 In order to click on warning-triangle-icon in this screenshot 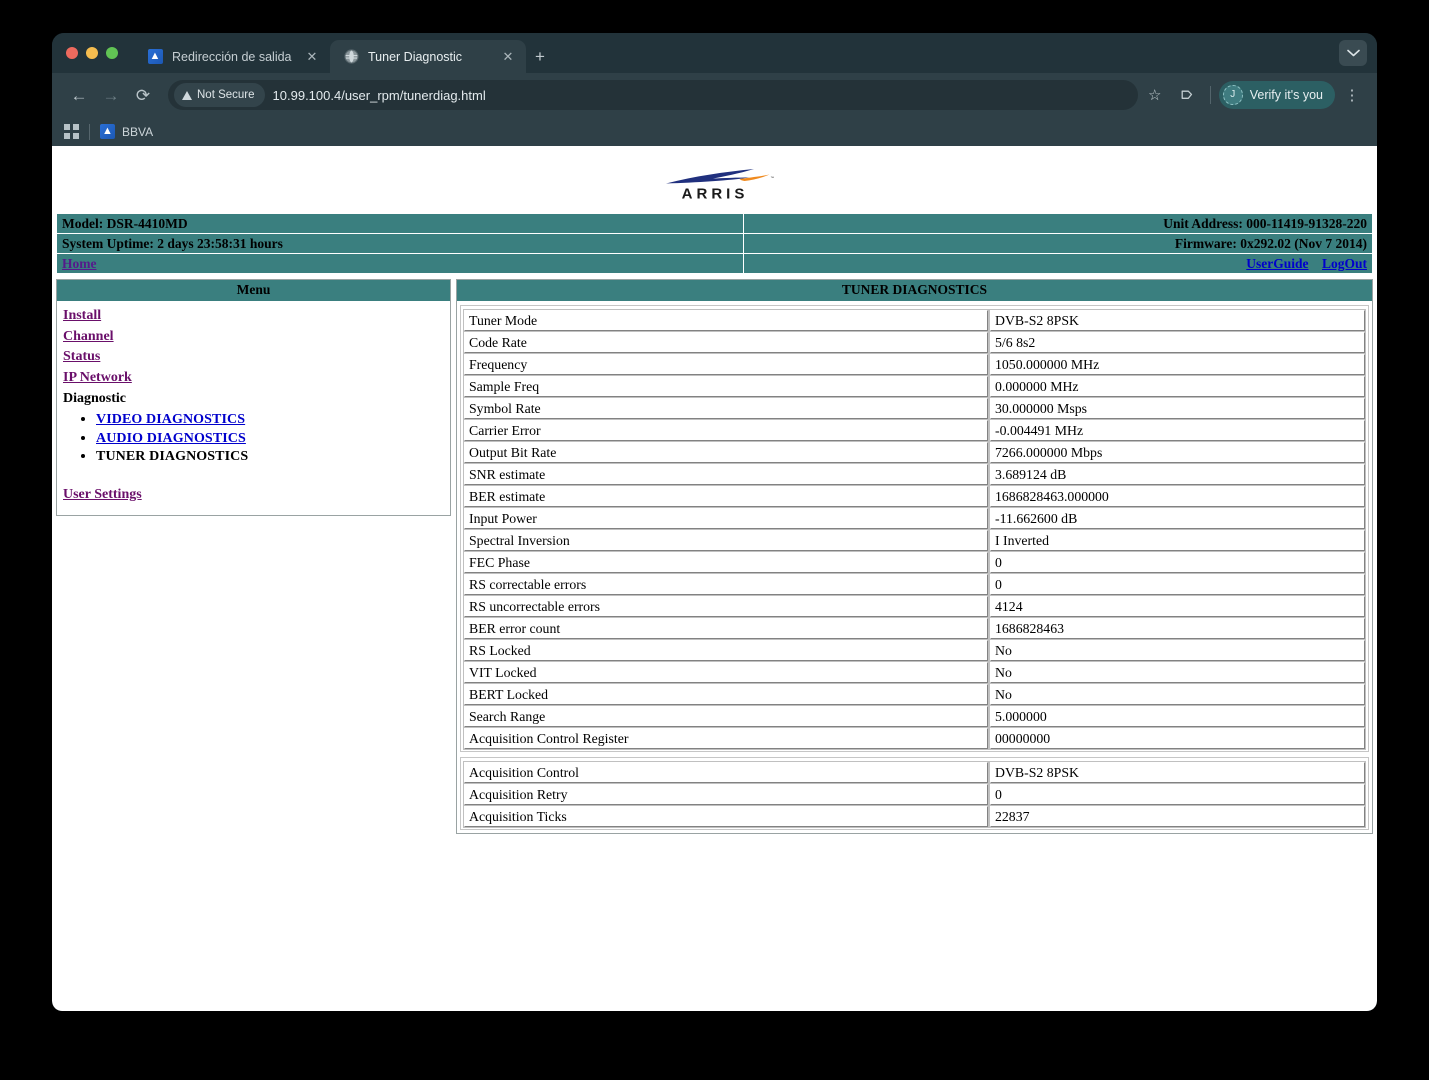, I will do `click(187, 95)`.